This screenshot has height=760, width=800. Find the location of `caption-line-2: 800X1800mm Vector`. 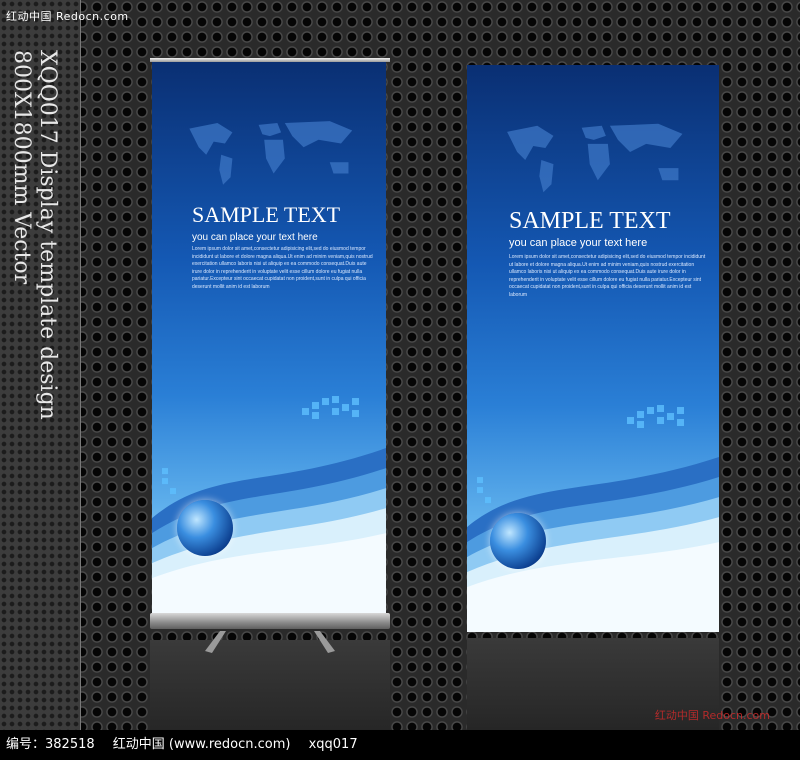

caption-line-2: 800X1800mm Vector is located at coordinates (21, 167).